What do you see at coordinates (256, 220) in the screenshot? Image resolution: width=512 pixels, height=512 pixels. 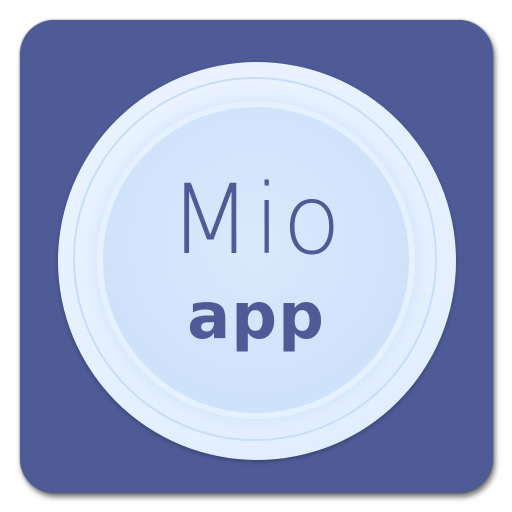 I see `app-name-title: Mio` at bounding box center [256, 220].